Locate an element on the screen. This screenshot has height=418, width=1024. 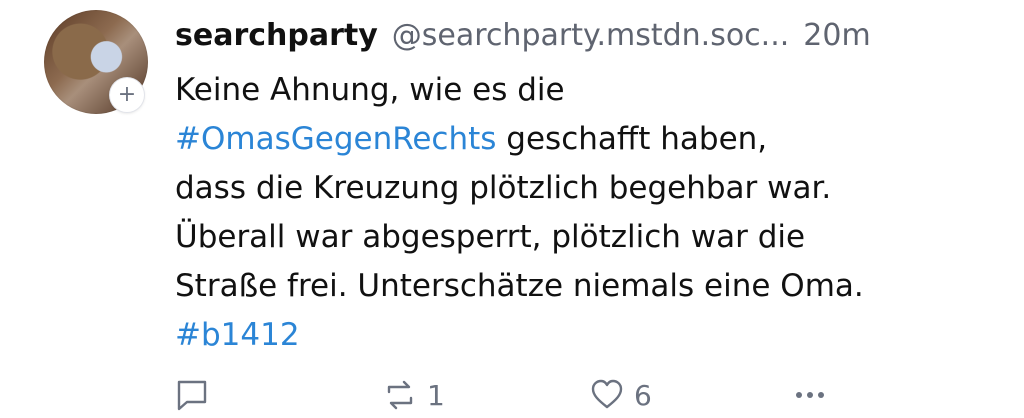
favourite-button: 6 is located at coordinates (621, 395).